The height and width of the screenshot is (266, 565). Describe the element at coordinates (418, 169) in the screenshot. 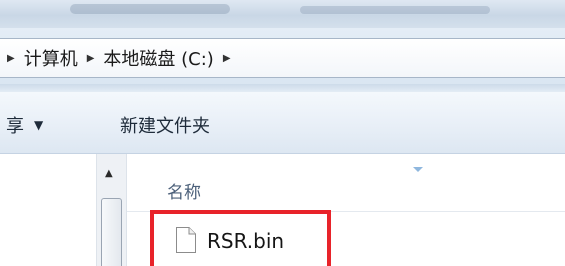

I see `sort-indicator-icon` at that location.